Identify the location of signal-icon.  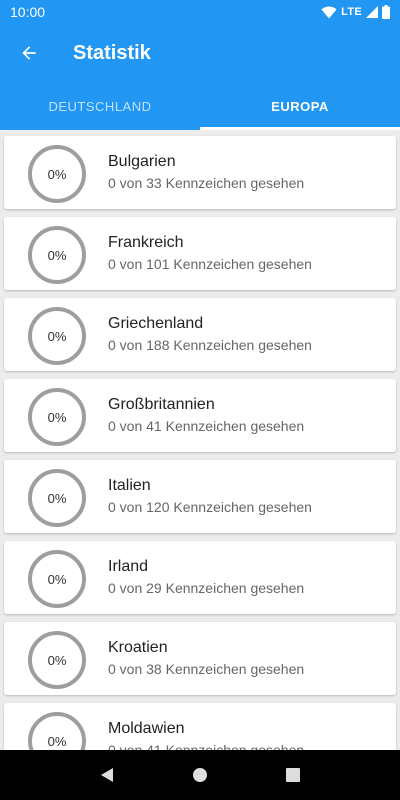
(372, 12).